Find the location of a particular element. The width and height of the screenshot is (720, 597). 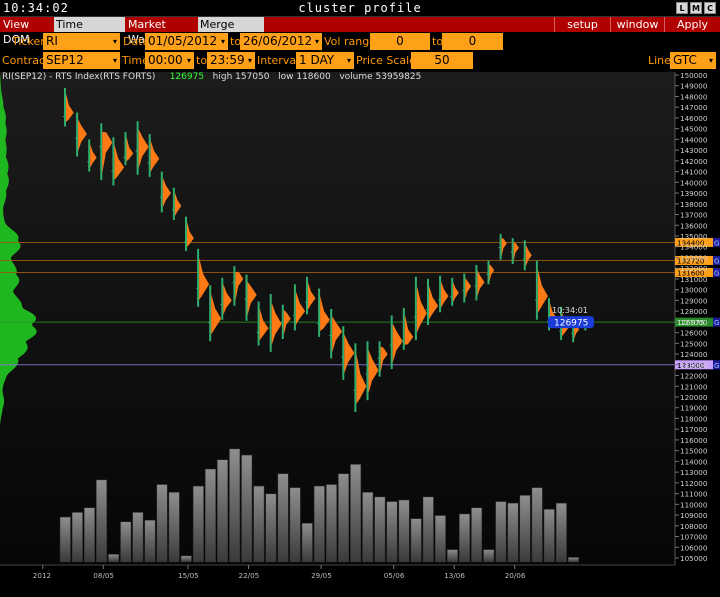

date-to-value: 26/06/2012 is located at coordinates (278, 41).